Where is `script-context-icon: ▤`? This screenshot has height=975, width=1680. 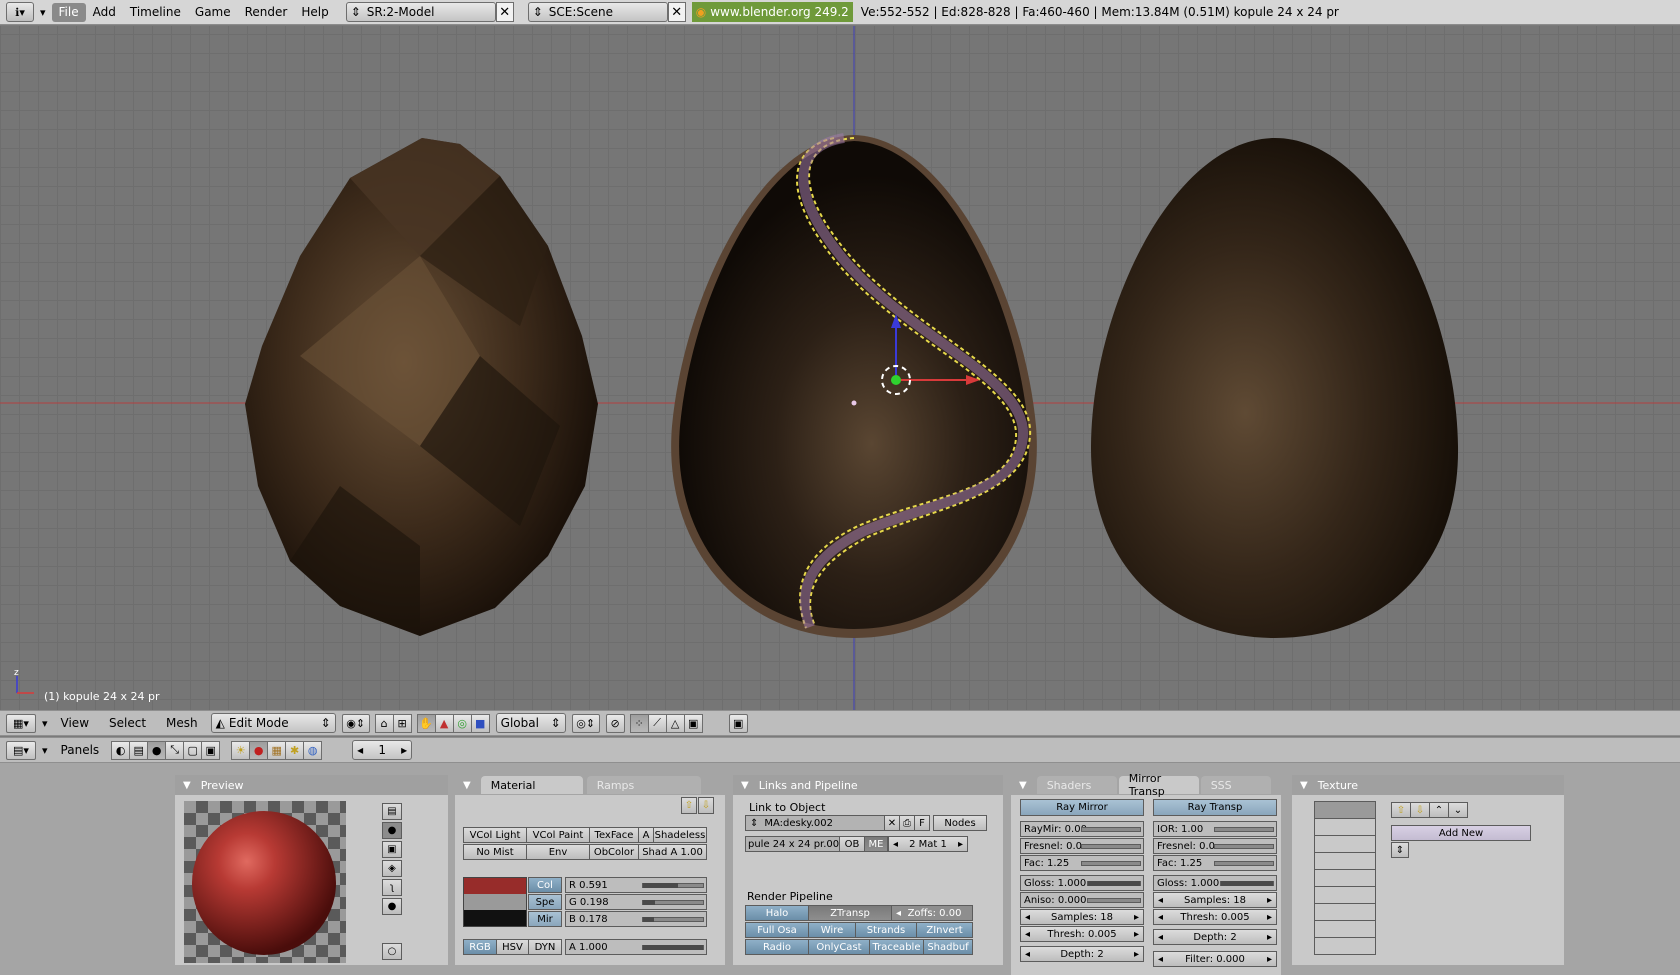 script-context-icon: ▤ is located at coordinates (139, 750).